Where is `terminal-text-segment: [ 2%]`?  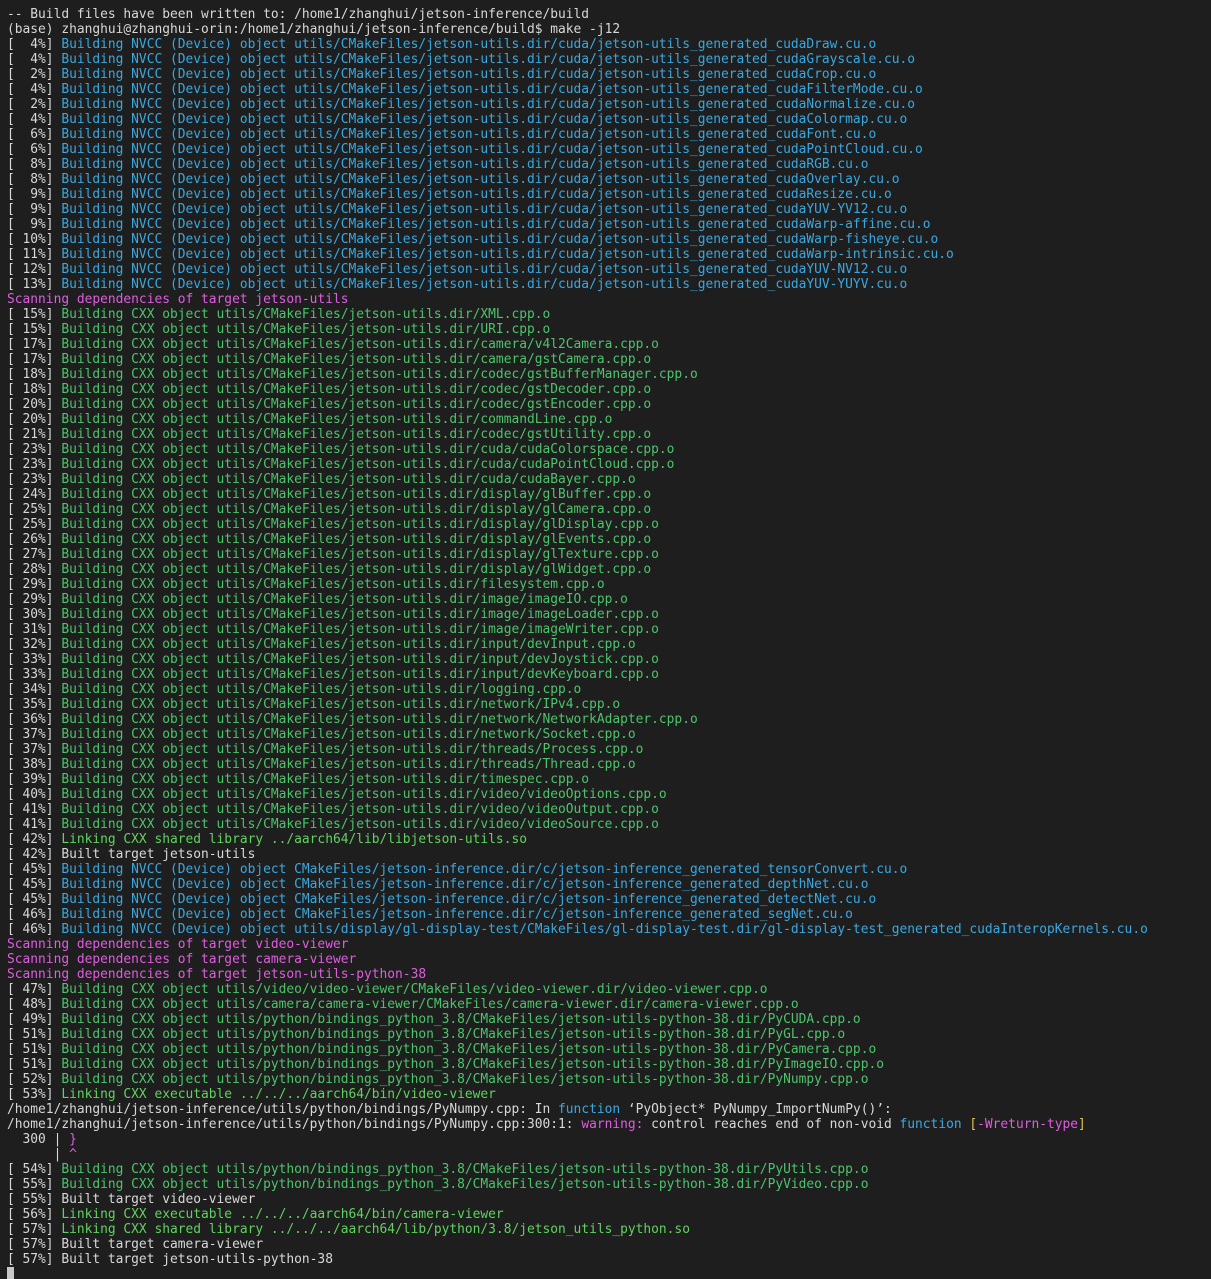 terminal-text-segment: [ 2%] is located at coordinates (34, 104).